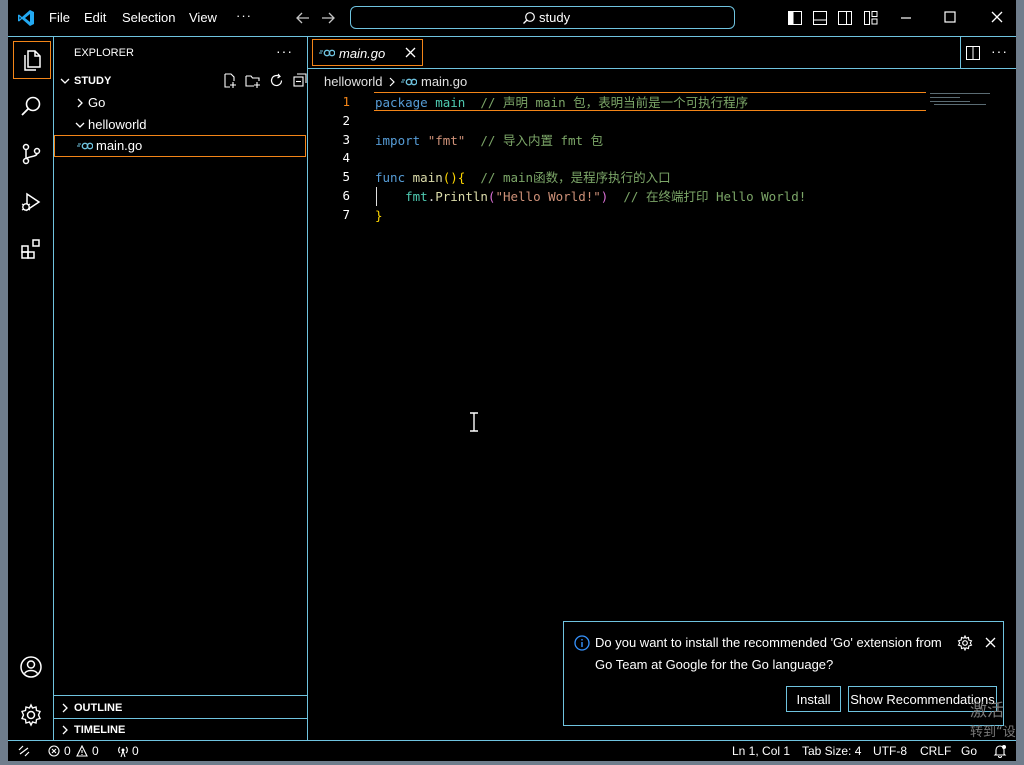  What do you see at coordinates (353, 81) in the screenshot?
I see `breadcrumb-folder: helloworld` at bounding box center [353, 81].